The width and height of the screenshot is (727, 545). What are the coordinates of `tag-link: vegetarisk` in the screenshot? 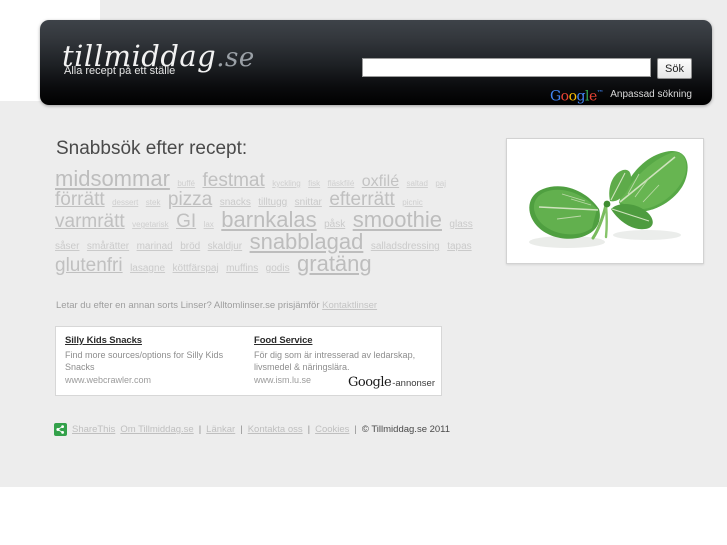 It's located at (150, 224).